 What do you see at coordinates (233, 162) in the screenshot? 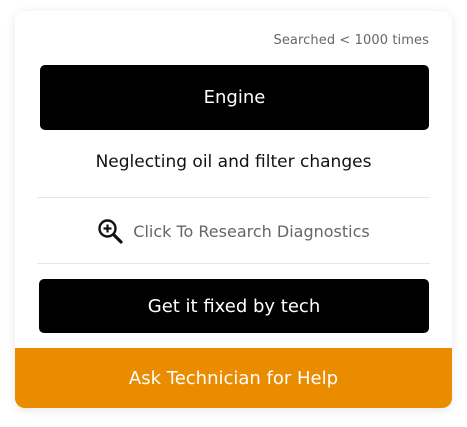
I see `problem-title: Neglecting oil and filter changes` at bounding box center [233, 162].